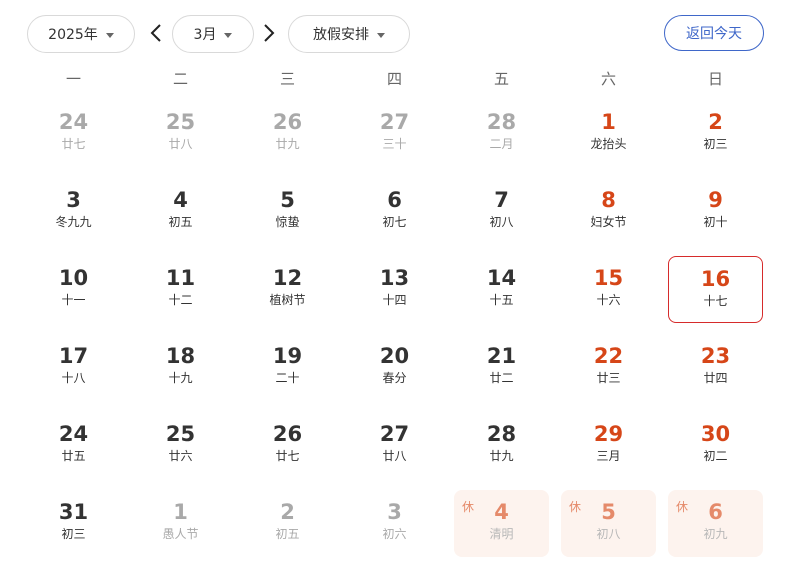 This screenshot has width=787, height=571. Describe the element at coordinates (715, 523) in the screenshot. I see `calendar-day: 休 6 初九` at that location.